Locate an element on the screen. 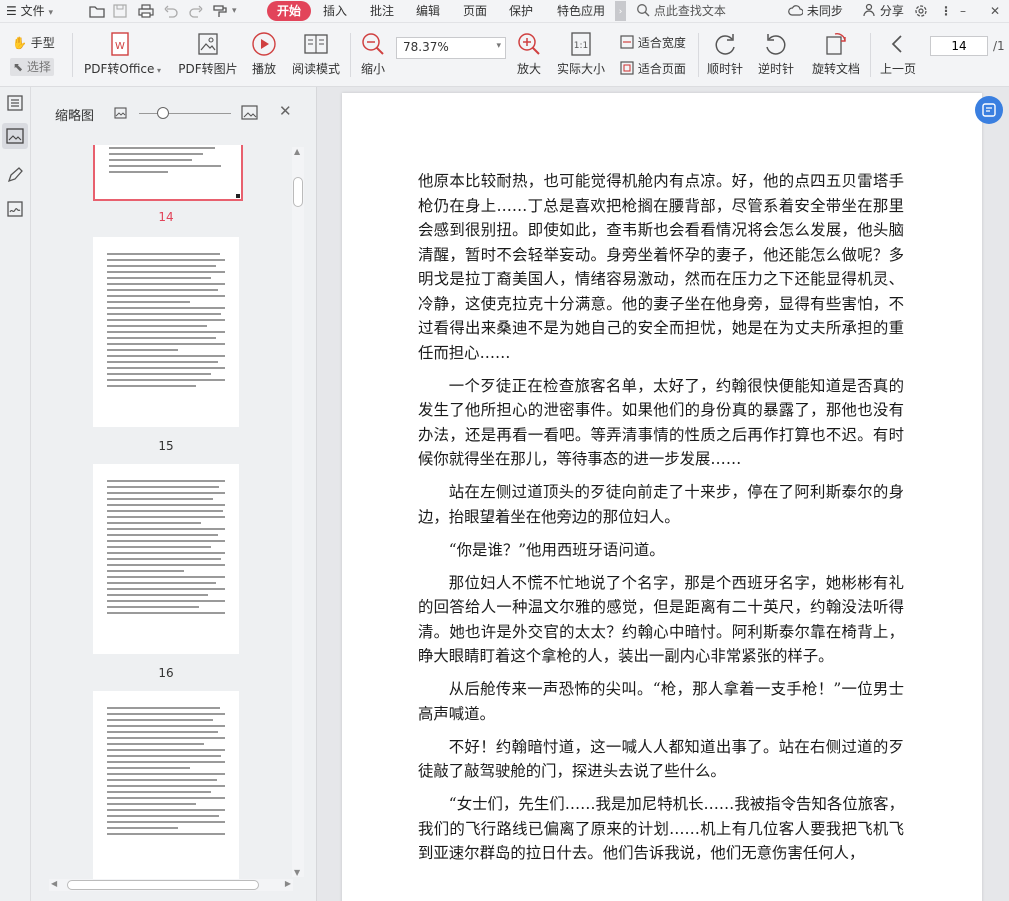 Image resolution: width=1009 pixels, height=901 pixels. close-window-icon: ✕ is located at coordinates (995, 11).